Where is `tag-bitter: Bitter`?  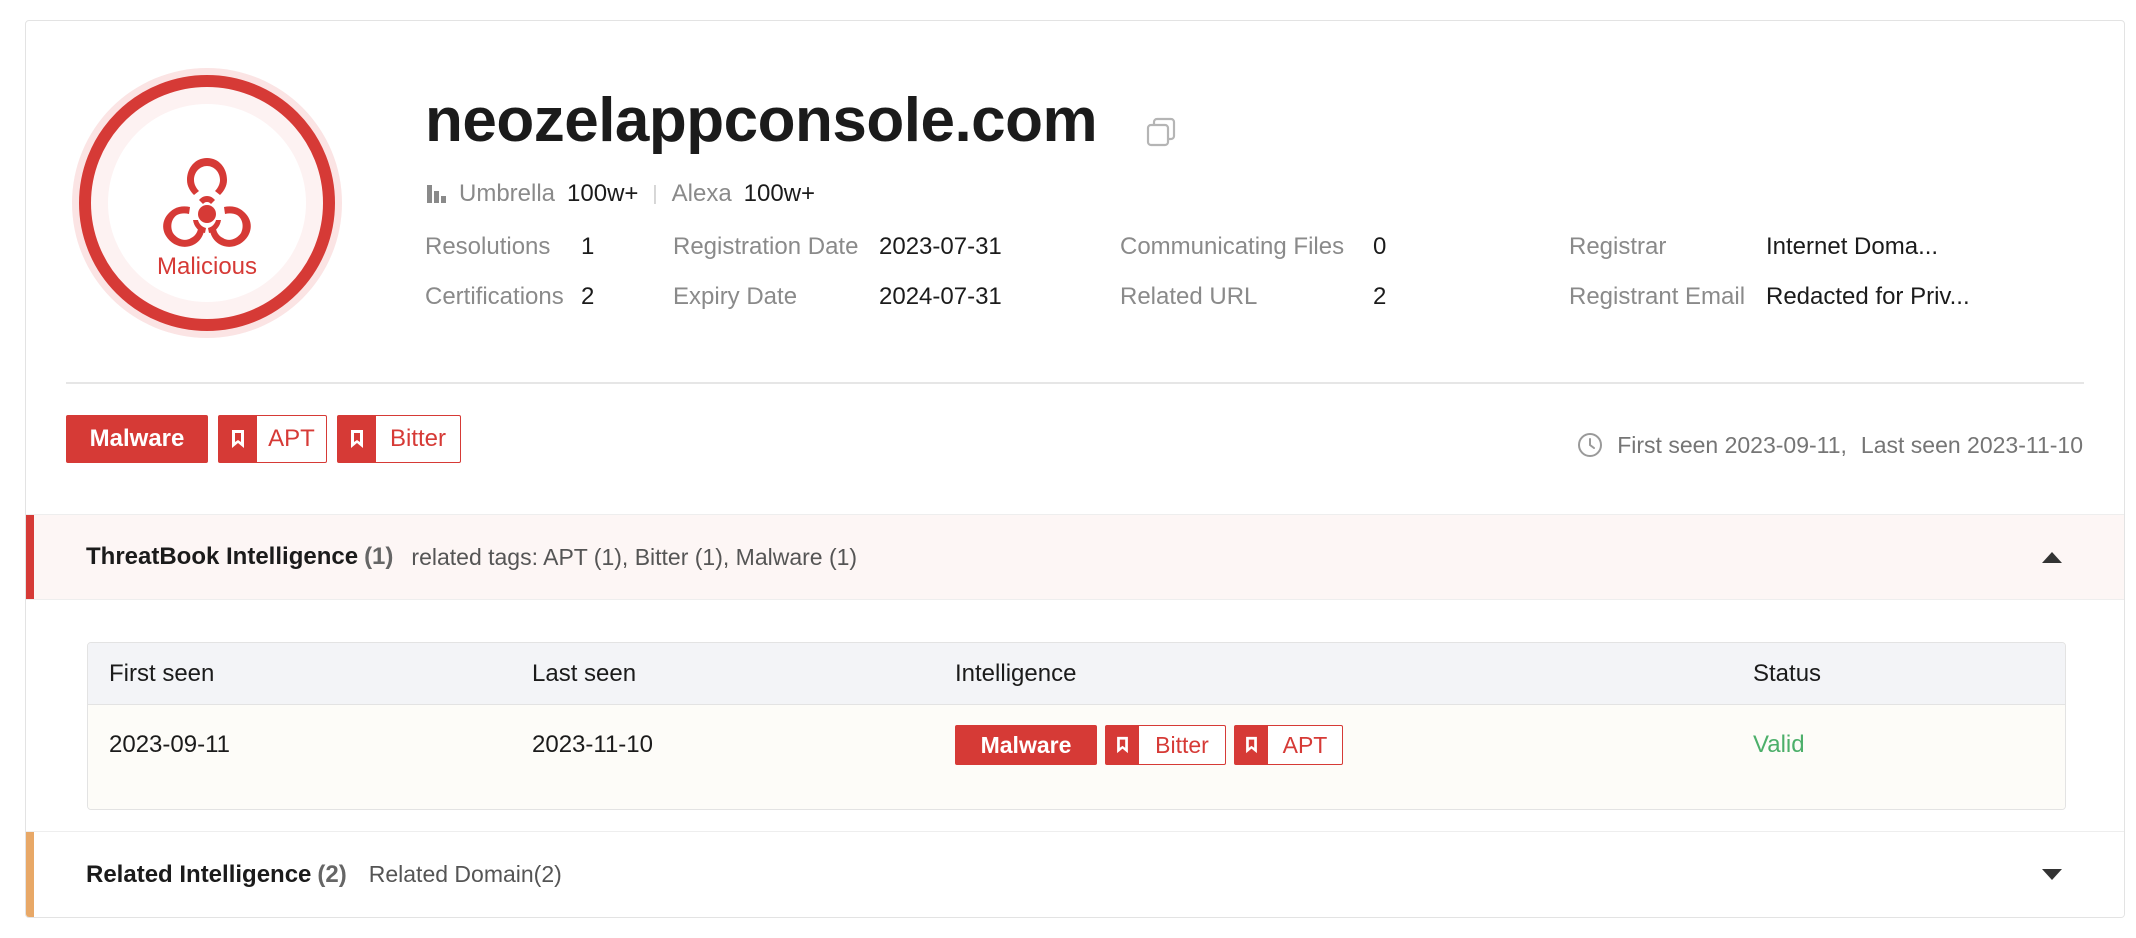 tag-bitter: Bitter is located at coordinates (399, 439).